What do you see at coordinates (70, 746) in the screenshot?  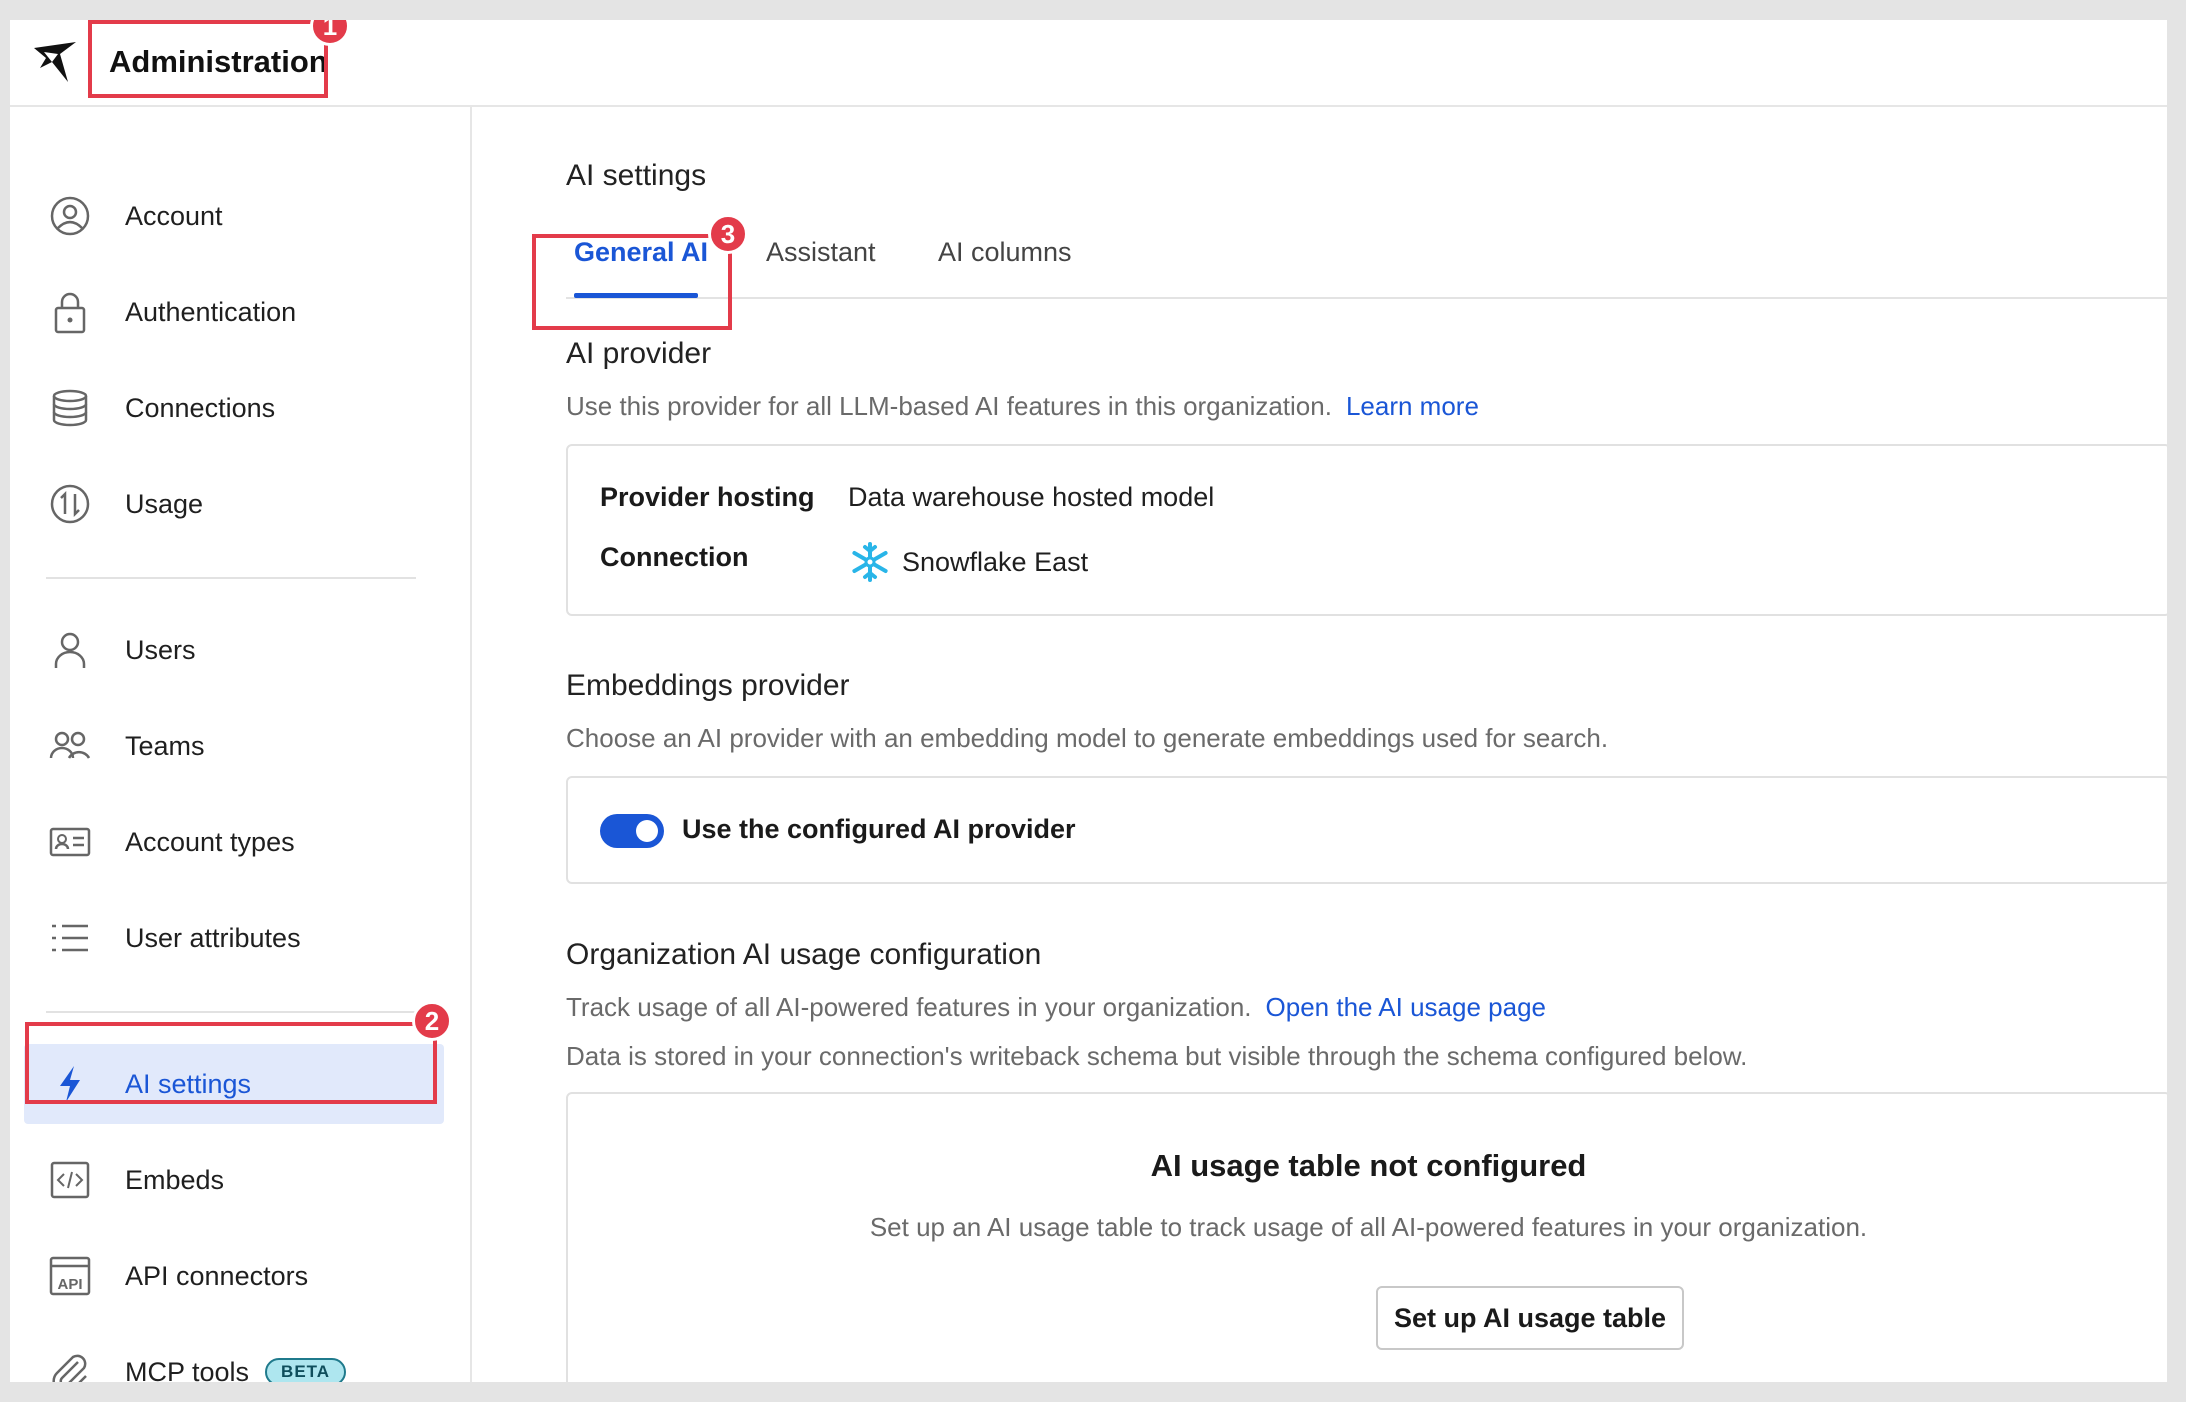 I see `teams-icon` at bounding box center [70, 746].